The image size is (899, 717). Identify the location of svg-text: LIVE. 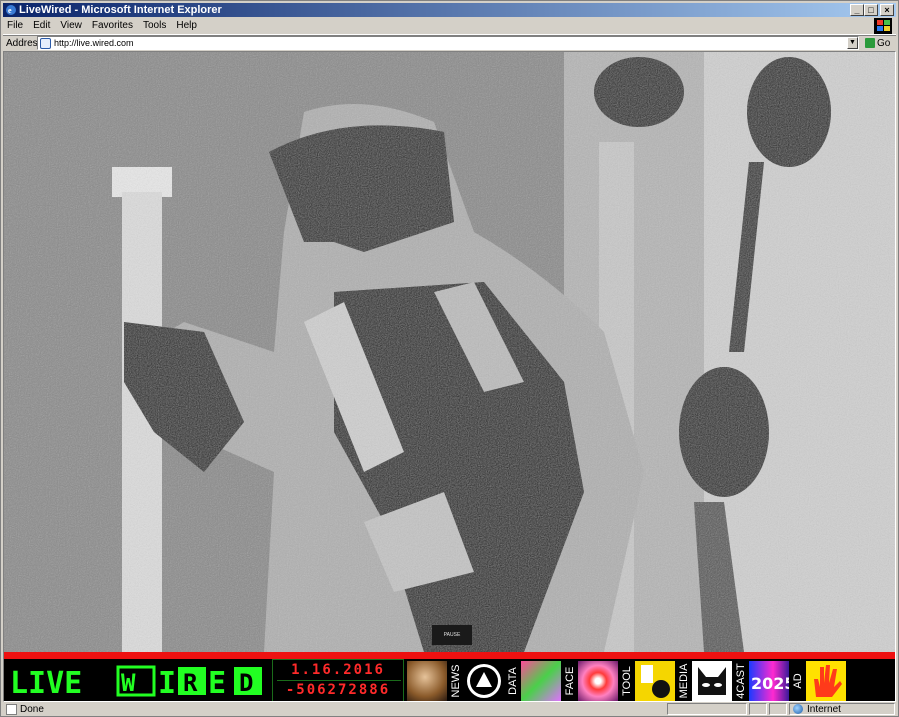
(46, 682).